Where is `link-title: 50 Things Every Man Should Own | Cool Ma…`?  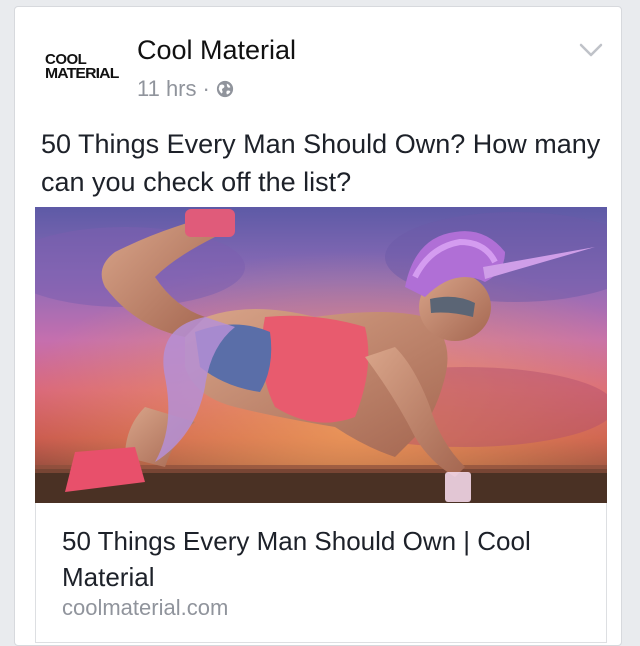
link-title: 50 Things Every Man Should Own | Cool Ma… is located at coordinates (327, 559).